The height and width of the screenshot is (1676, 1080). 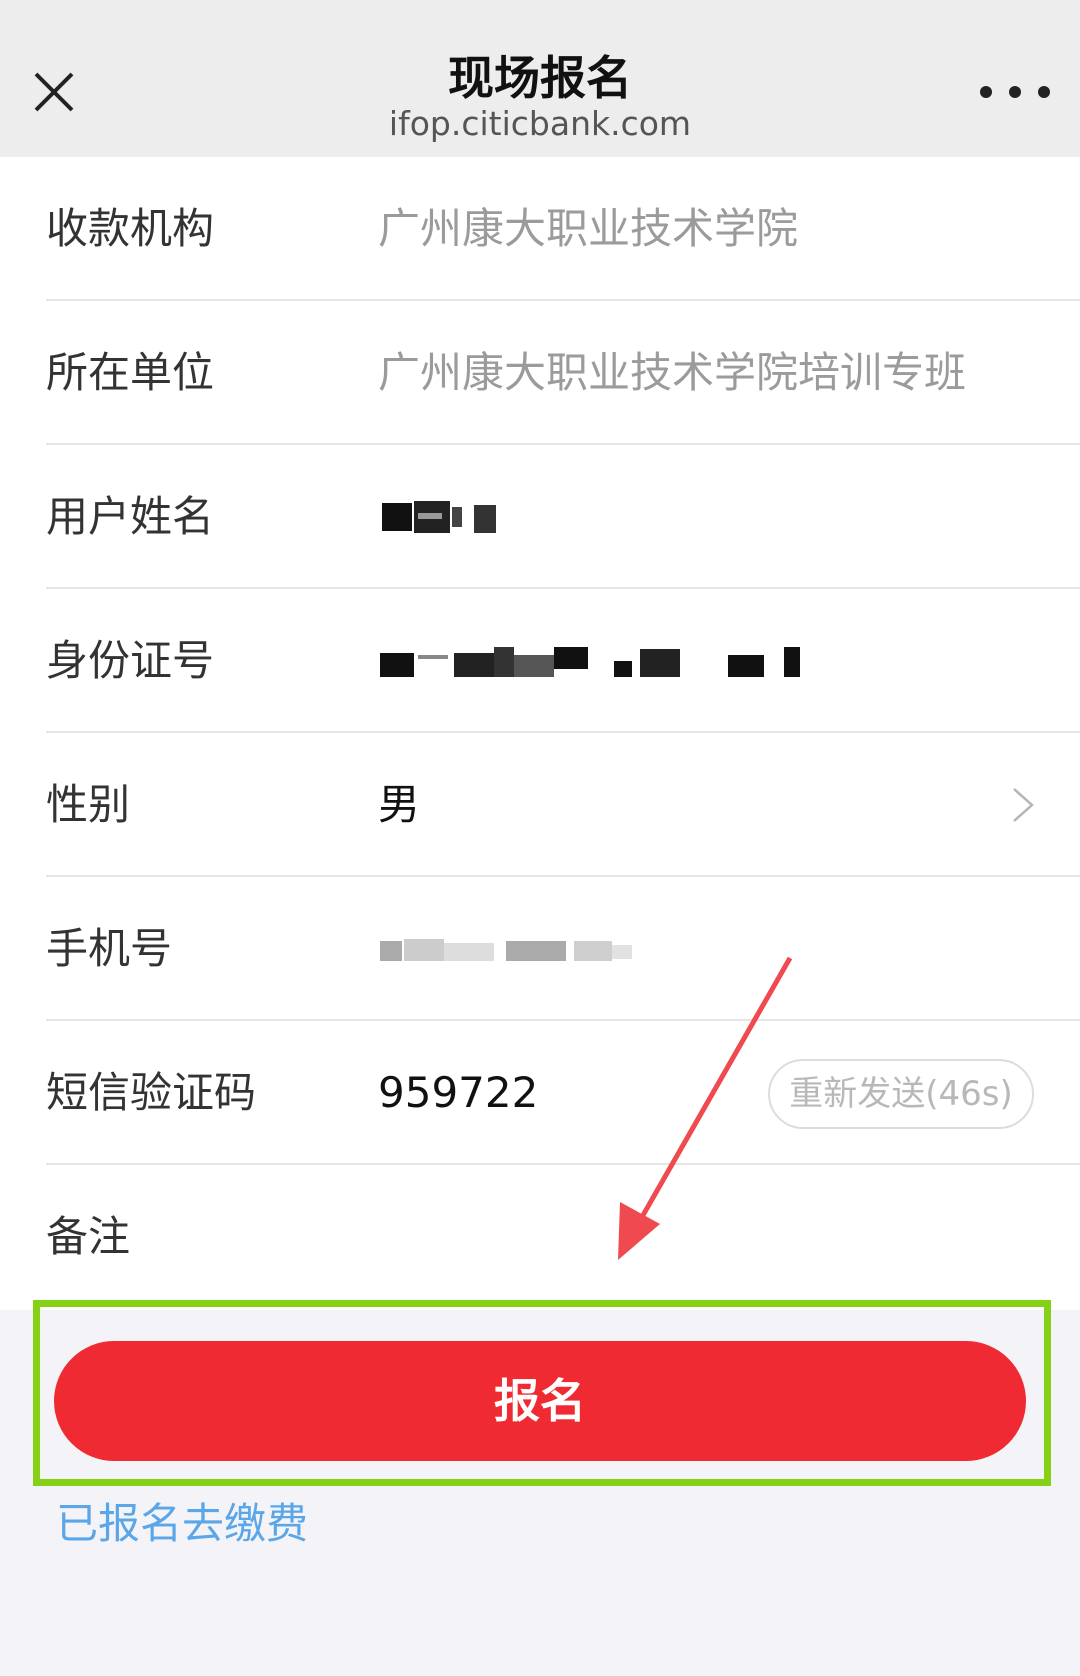 I want to click on paid-register-link: 已报名去缴费, so click(x=182, y=1520).